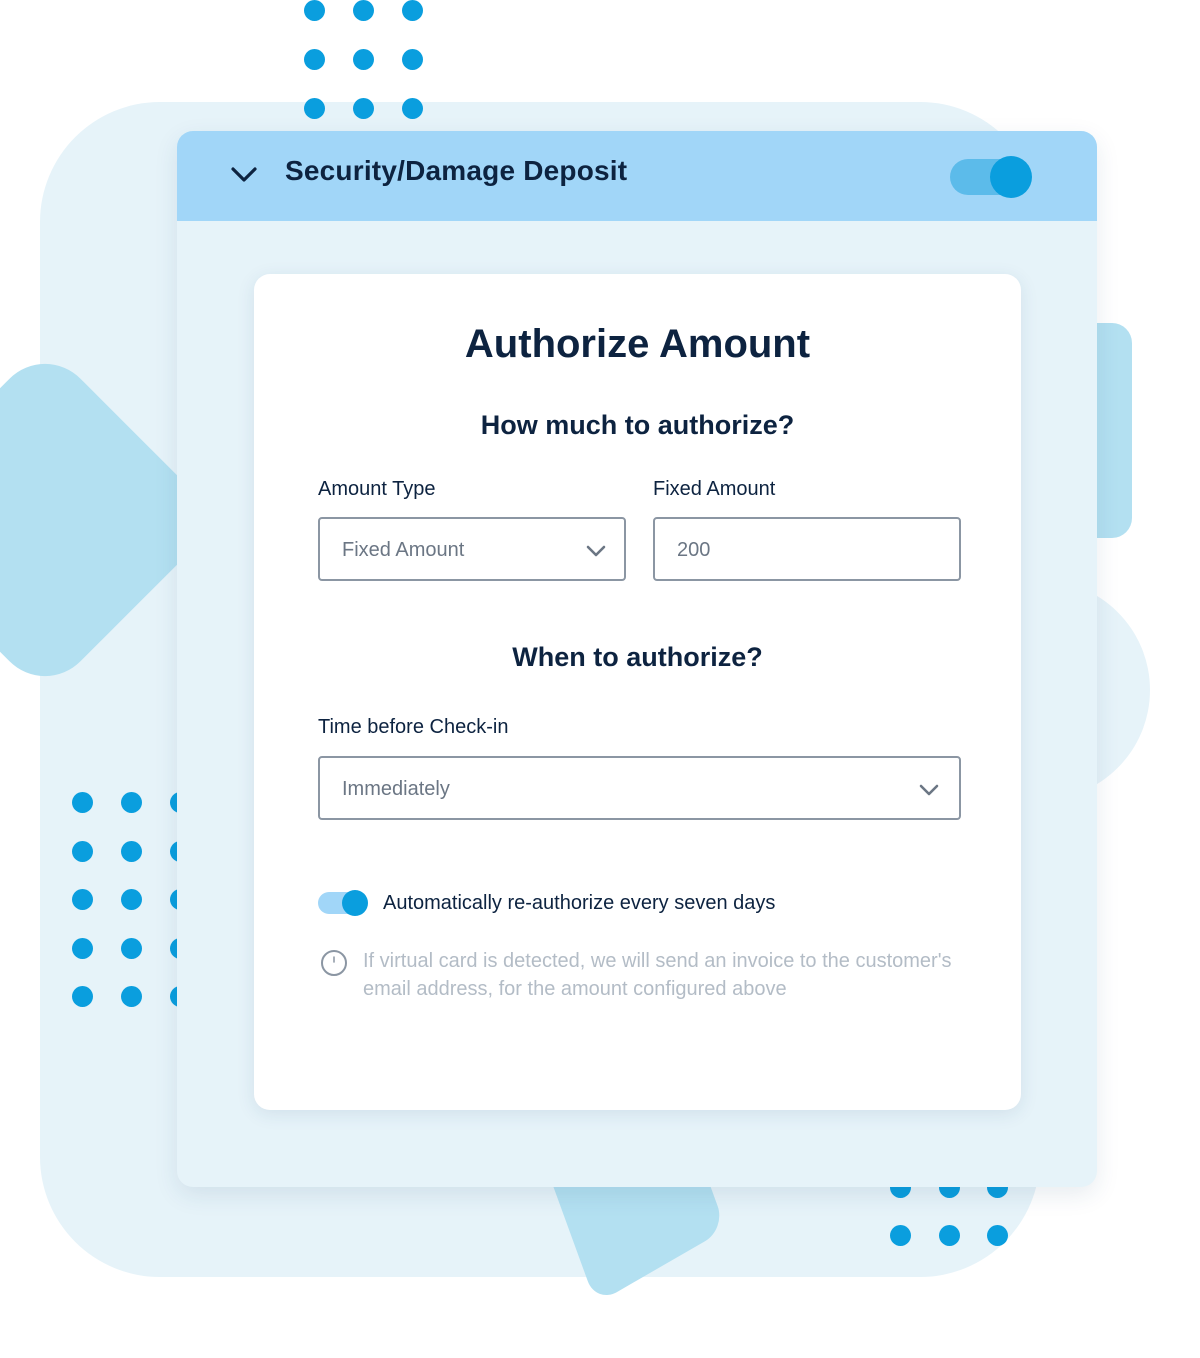 This screenshot has height=1358, width=1200. Describe the element at coordinates (637, 176) in the screenshot. I see `panel-header: Security/Damage Deposit` at that location.